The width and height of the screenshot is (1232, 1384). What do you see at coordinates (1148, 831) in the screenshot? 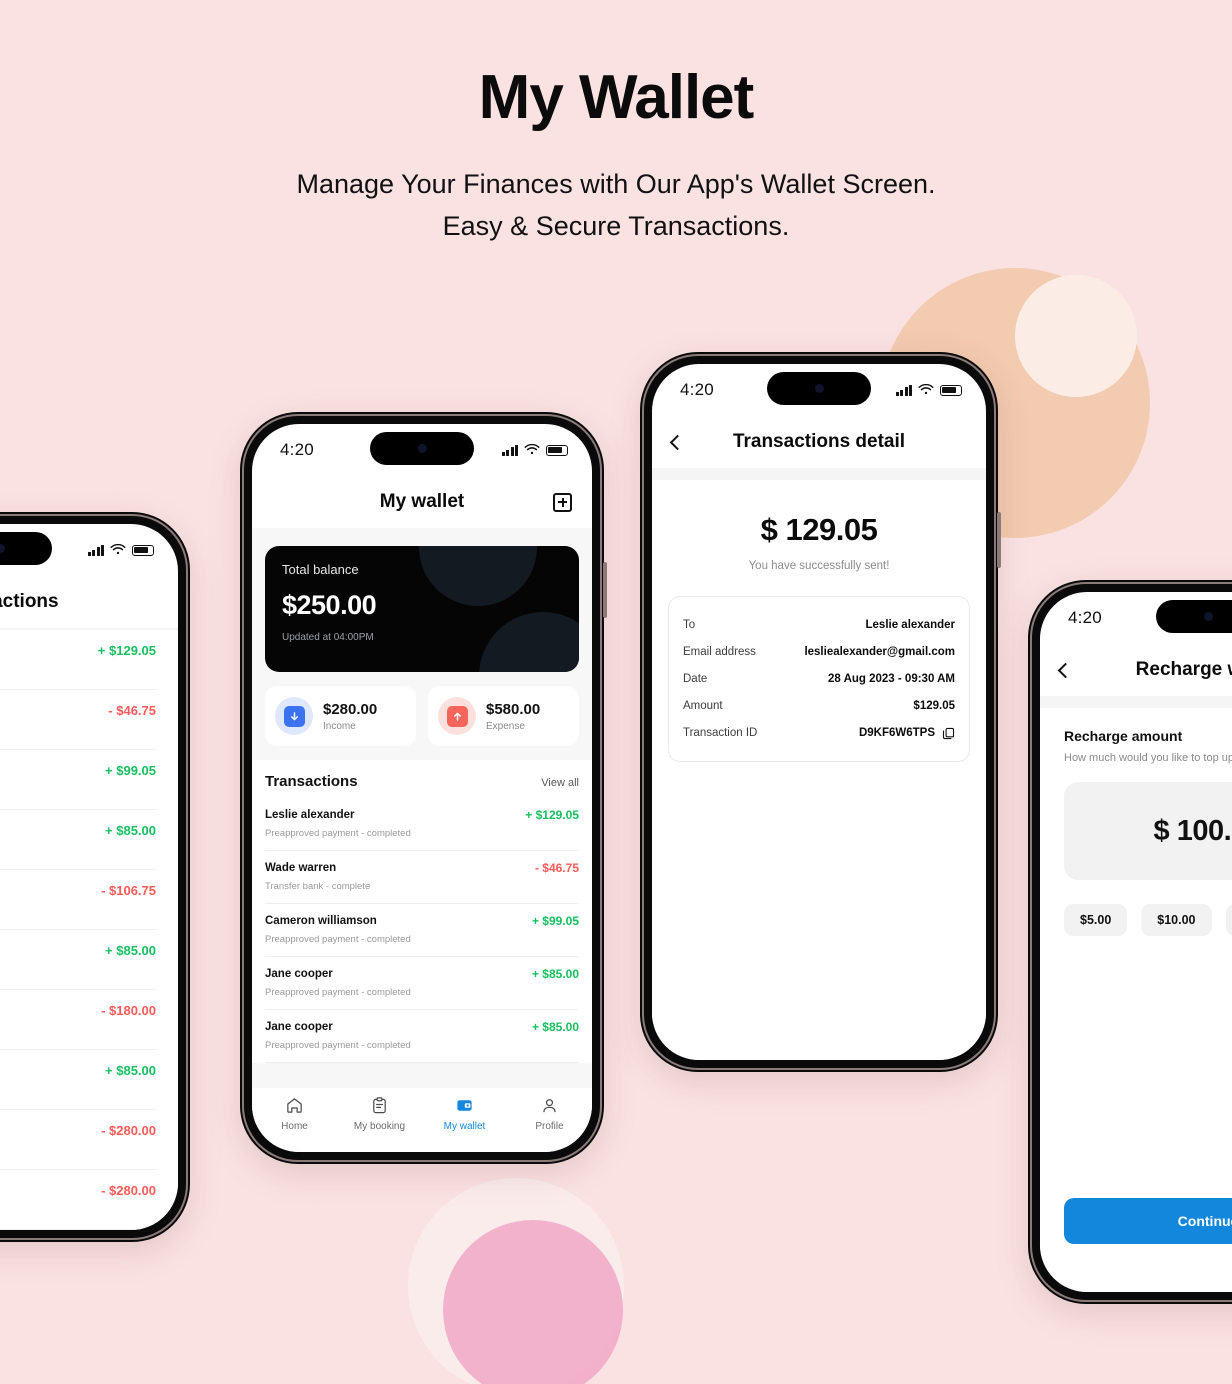
I see `recharge-amount-input: $ 100.00` at bounding box center [1148, 831].